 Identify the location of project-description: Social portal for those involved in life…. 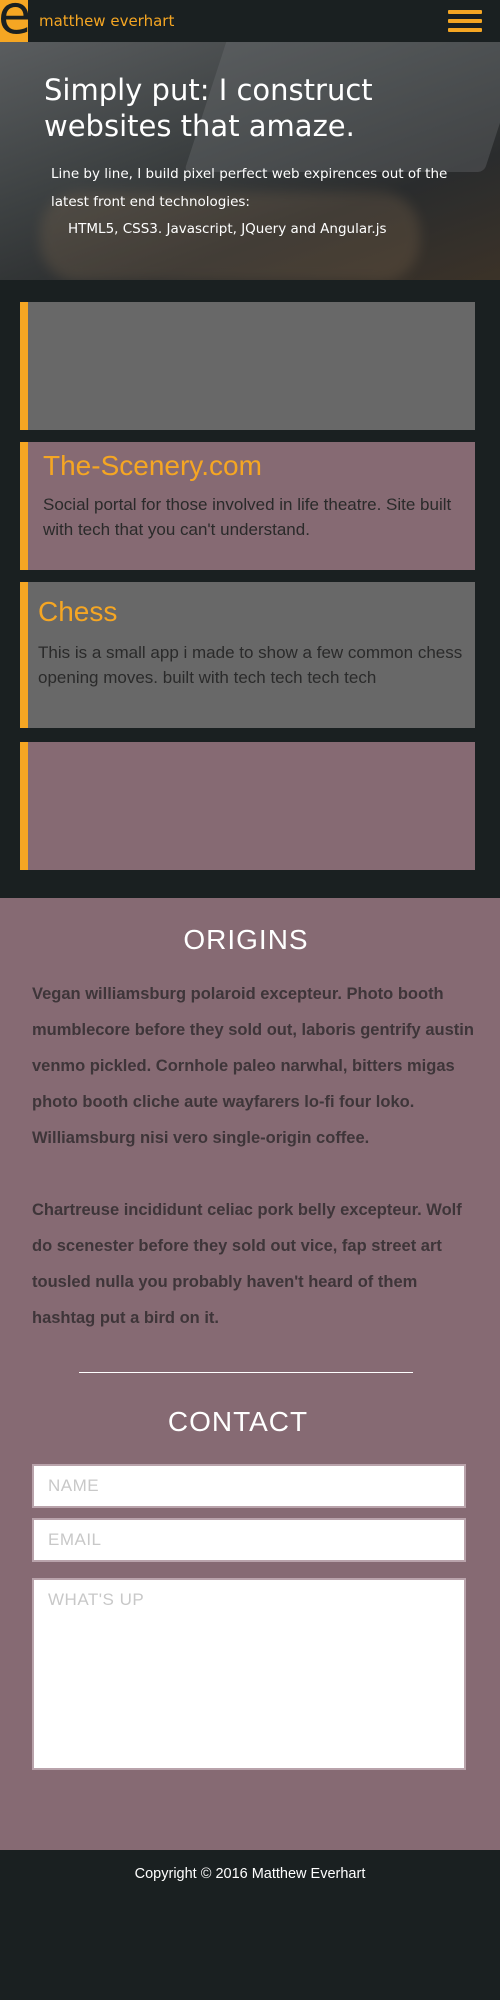
(247, 517).